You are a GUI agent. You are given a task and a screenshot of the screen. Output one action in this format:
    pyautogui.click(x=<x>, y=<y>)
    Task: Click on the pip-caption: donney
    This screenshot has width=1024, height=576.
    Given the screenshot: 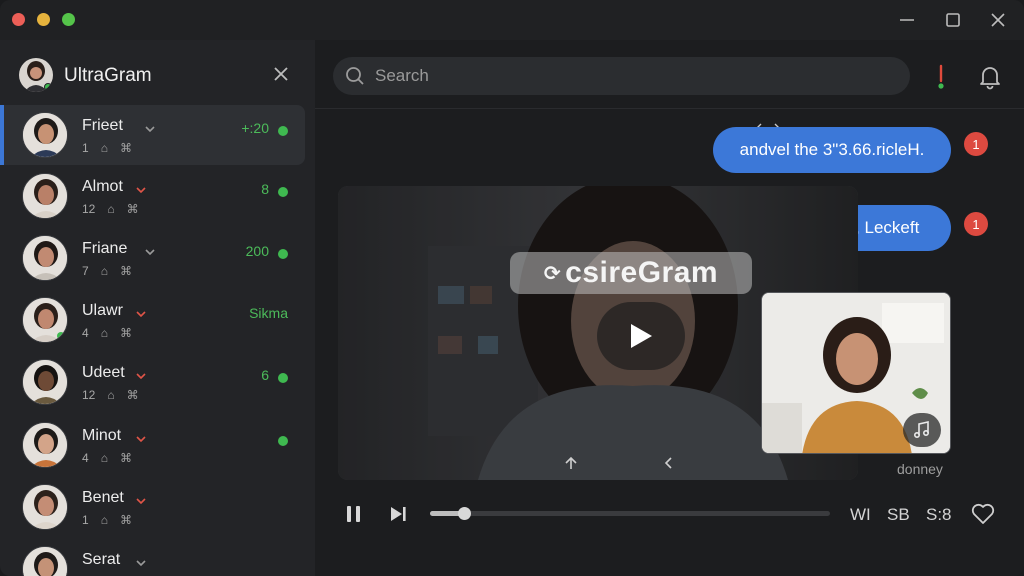 What is the action you would take?
    pyautogui.click(x=920, y=469)
    